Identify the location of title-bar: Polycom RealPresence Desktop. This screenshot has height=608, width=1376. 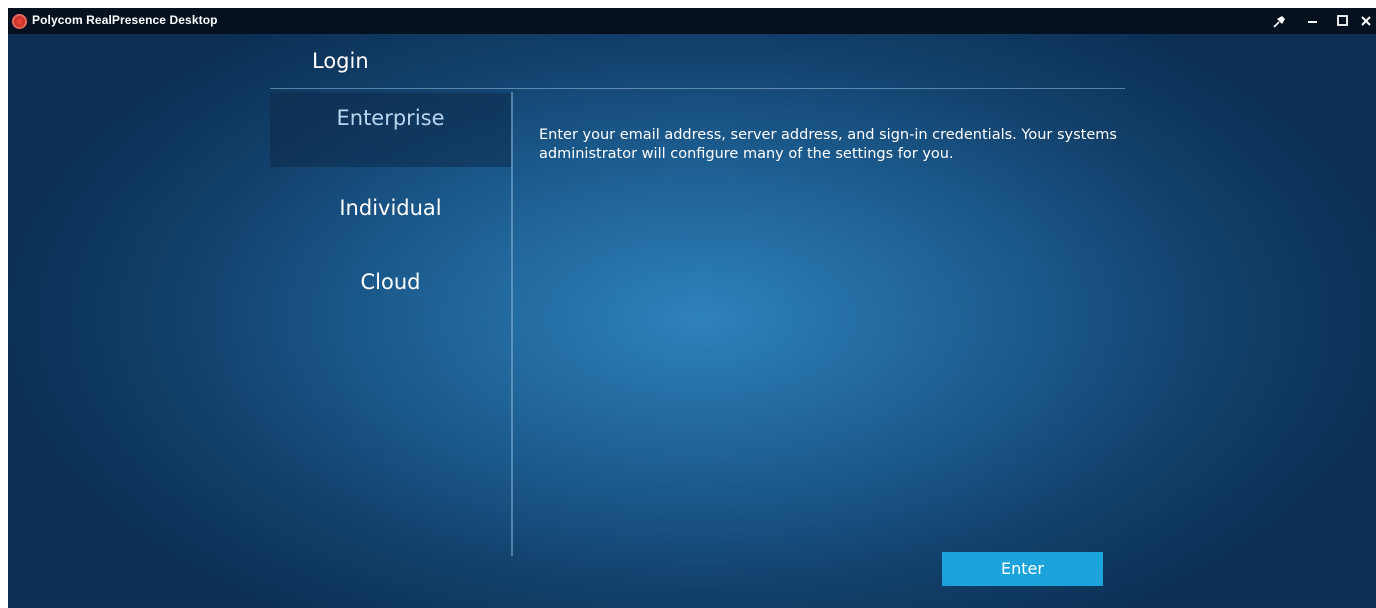
(692, 21).